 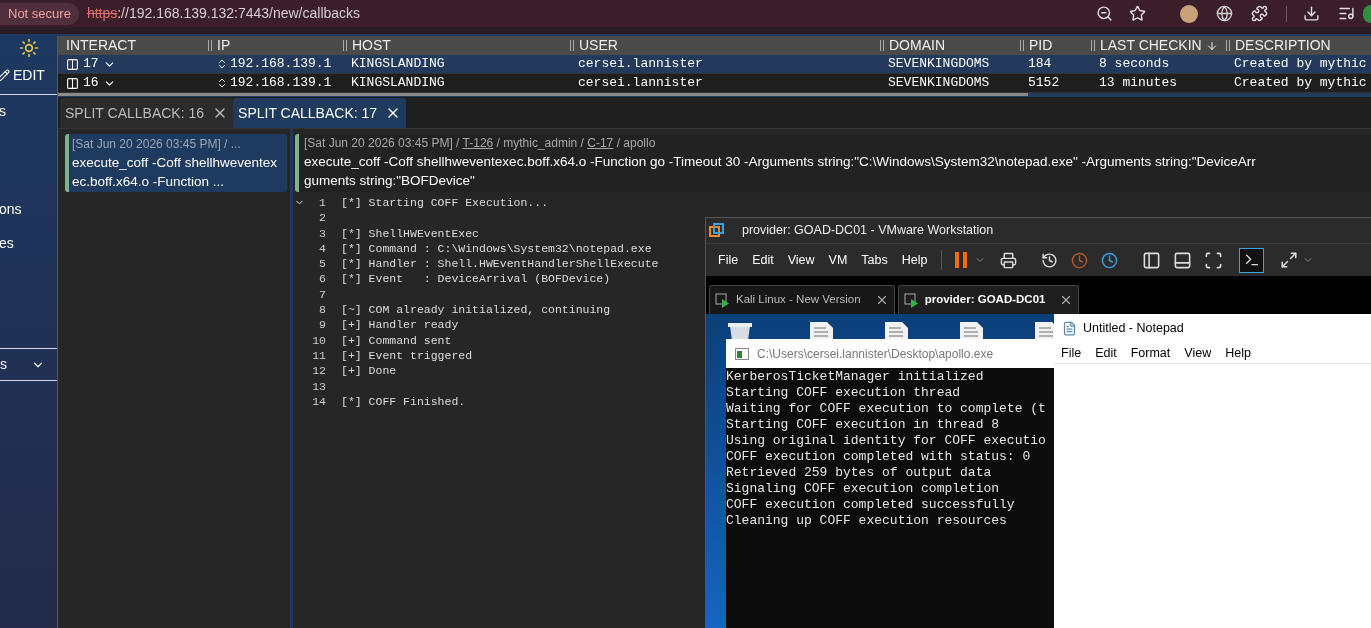 What do you see at coordinates (1138, 83) in the screenshot?
I see `table-cell: 13 minutes` at bounding box center [1138, 83].